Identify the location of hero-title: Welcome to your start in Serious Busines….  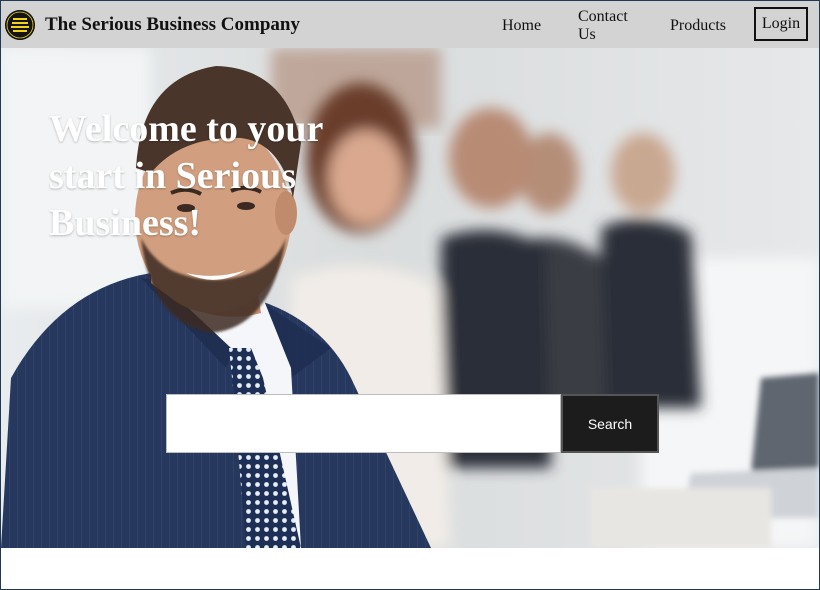
(186, 176).